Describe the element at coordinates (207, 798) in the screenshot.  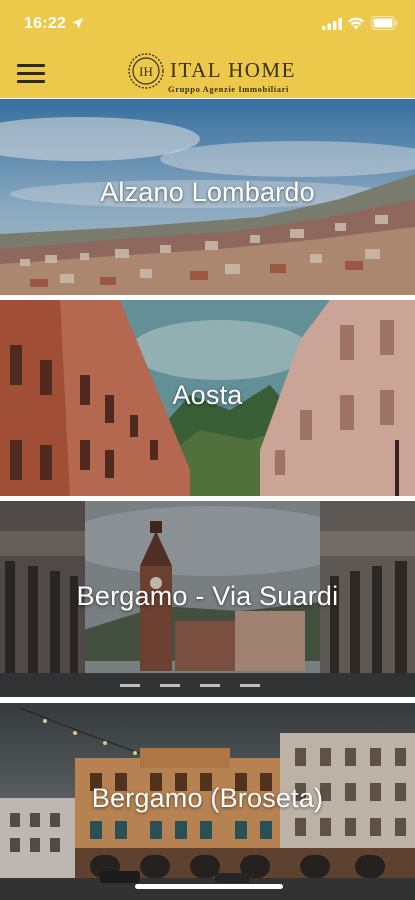
I see `agency-name: Bergamo (Broseta)` at that location.